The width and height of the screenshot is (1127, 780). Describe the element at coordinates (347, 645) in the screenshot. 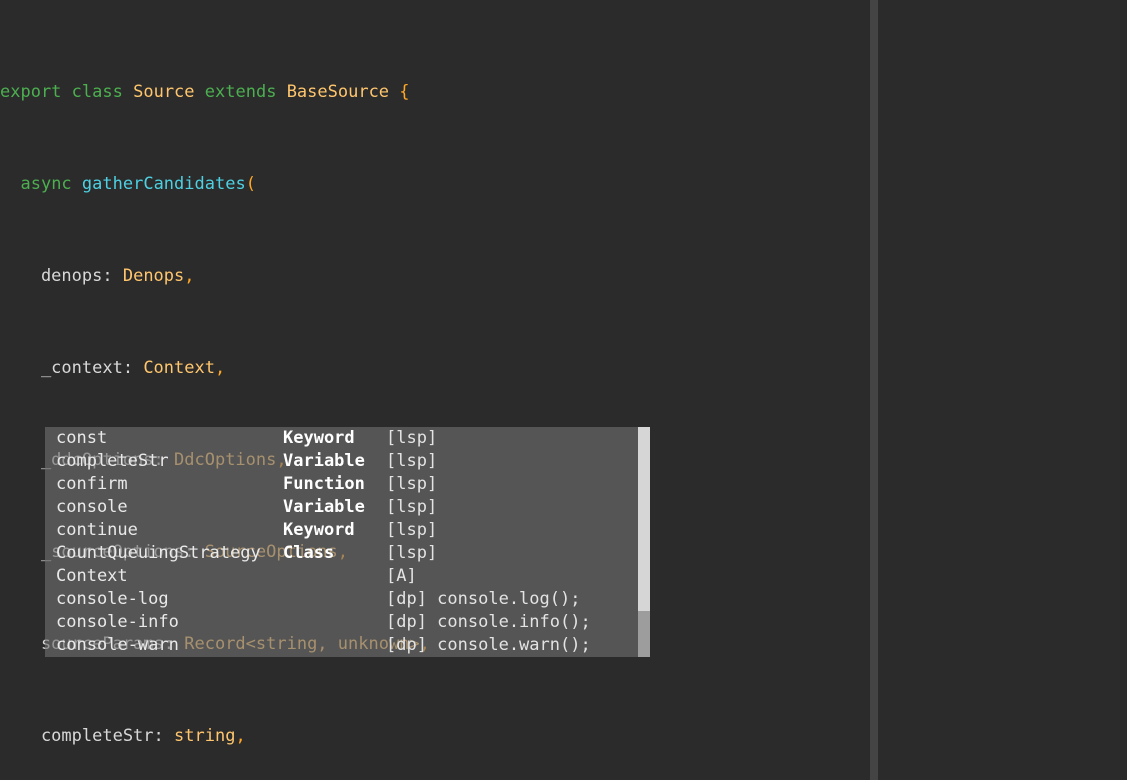

I see `completion-item: console-warn [dp] console.warn();` at that location.